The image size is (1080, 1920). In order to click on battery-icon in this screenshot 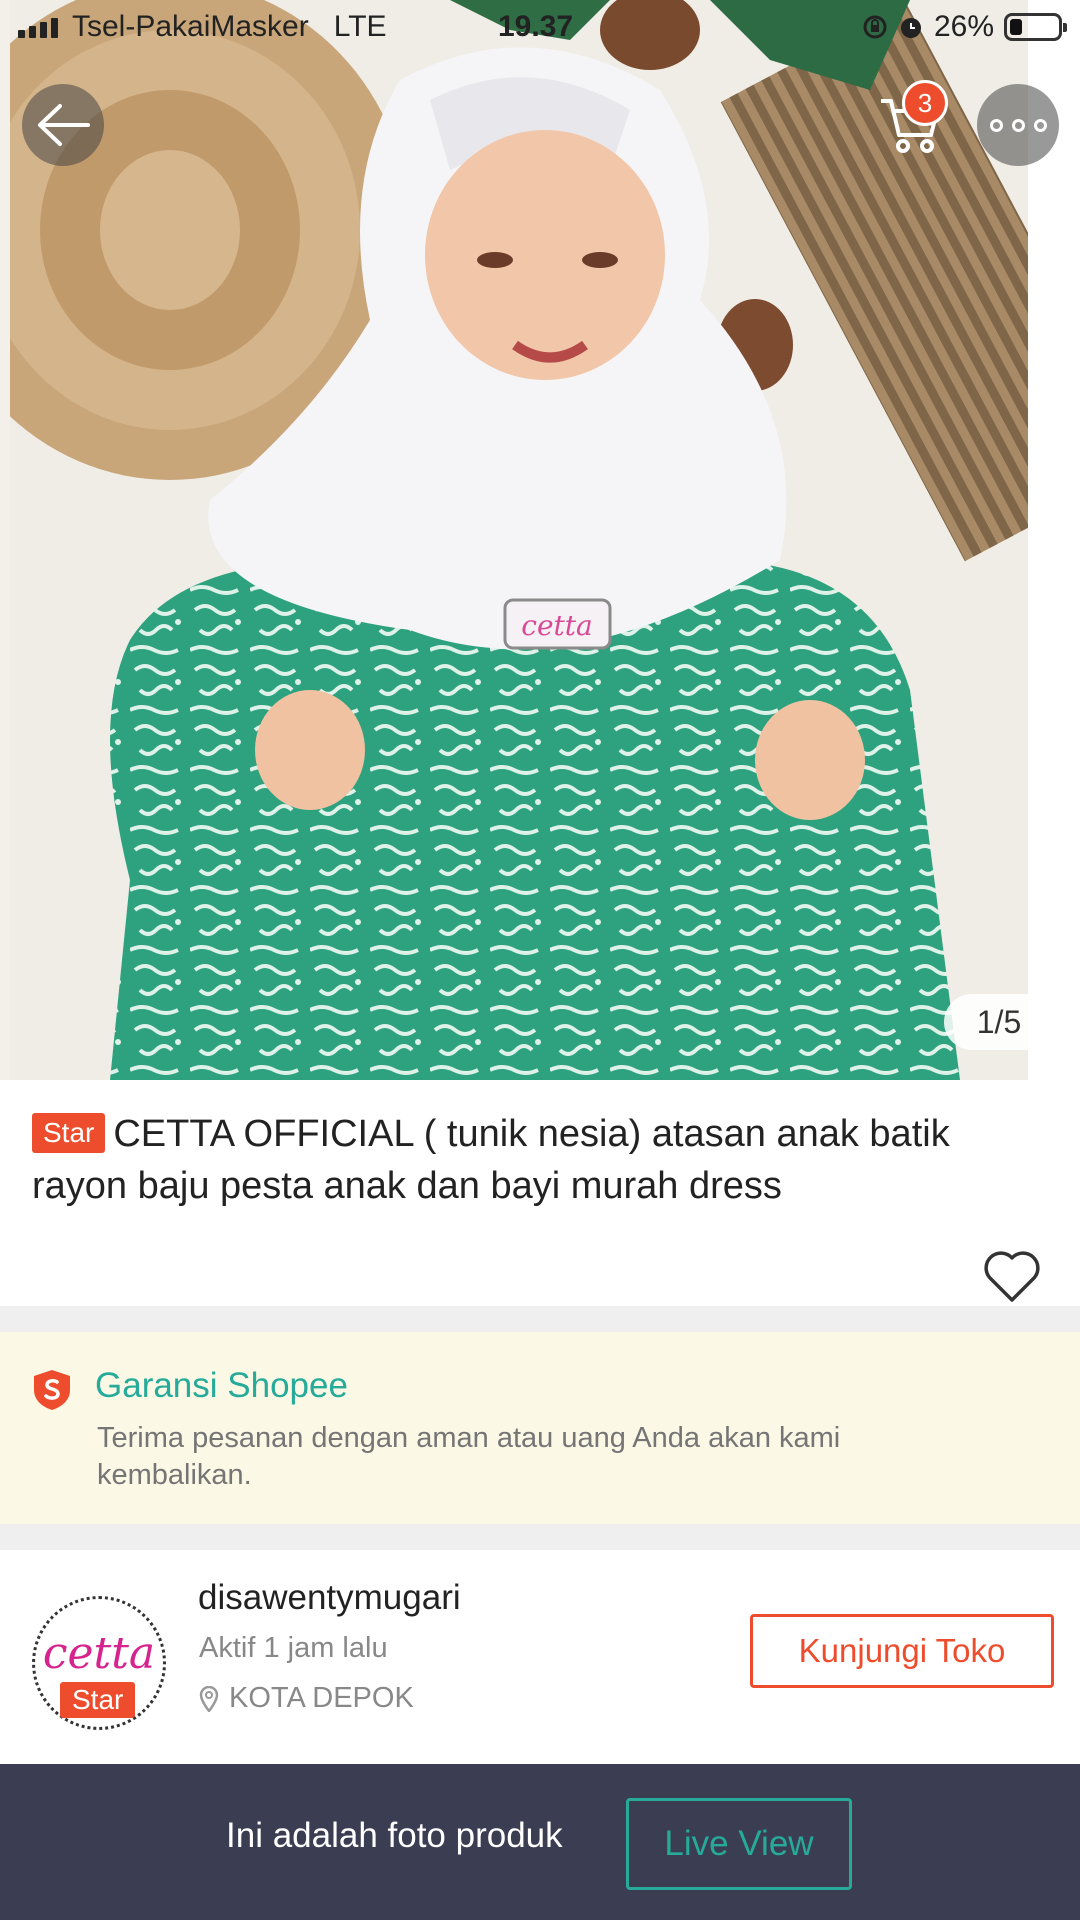, I will do `click(1035, 27)`.